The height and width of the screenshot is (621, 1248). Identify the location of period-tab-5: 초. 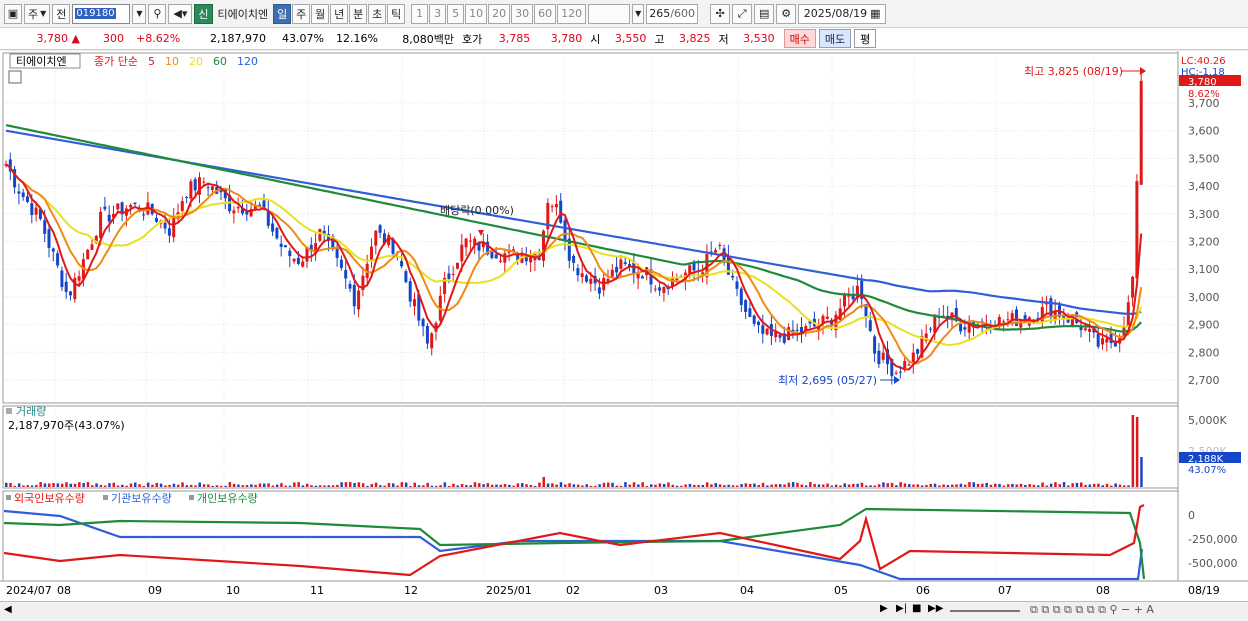
(377, 13).